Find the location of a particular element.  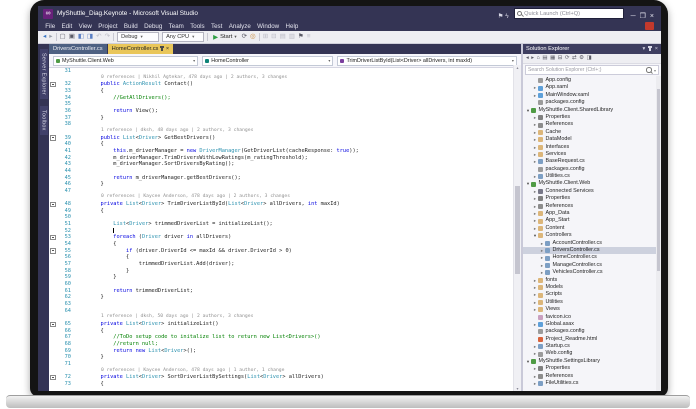

tree-item: ▾ Controllers is located at coordinates (592, 235).